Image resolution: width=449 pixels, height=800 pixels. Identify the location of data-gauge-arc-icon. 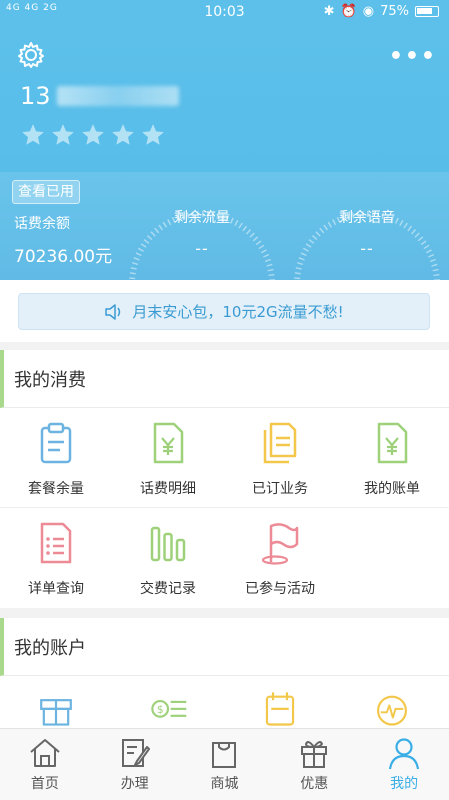
(202, 245).